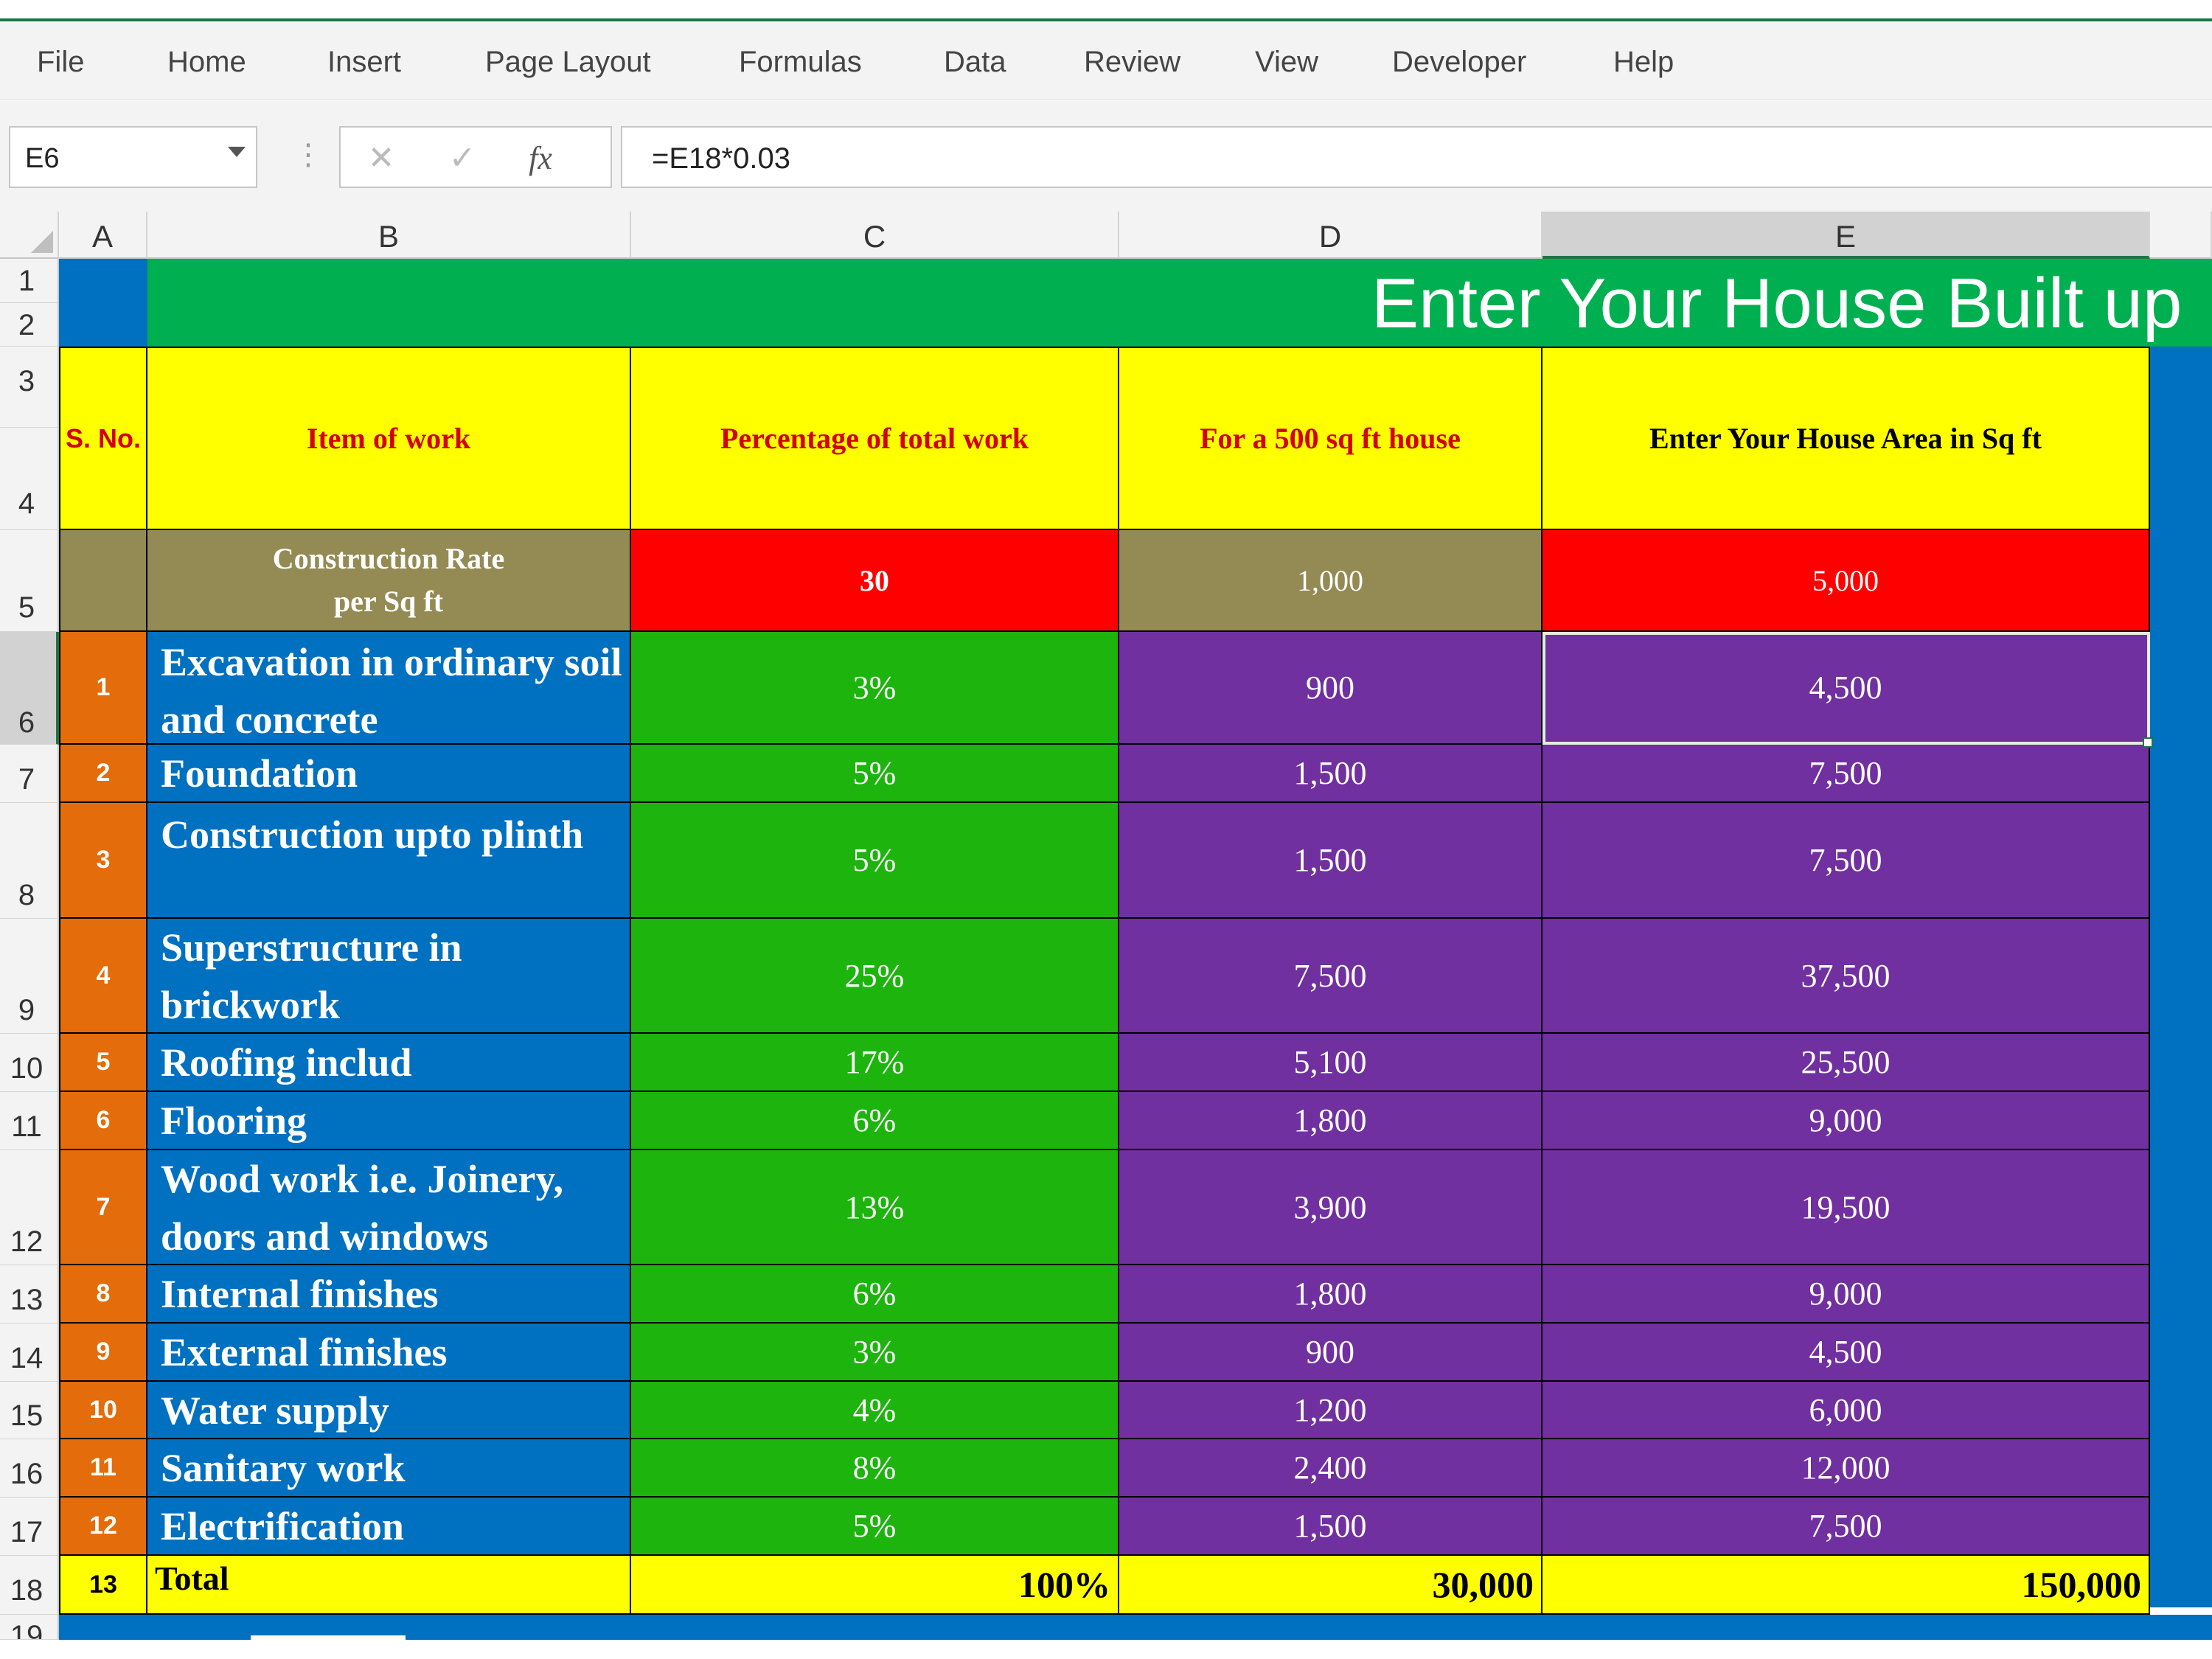 Image resolution: width=2212 pixels, height=1659 pixels. Describe the element at coordinates (364, 60) in the screenshot. I see `menu-insert: Insert` at that location.